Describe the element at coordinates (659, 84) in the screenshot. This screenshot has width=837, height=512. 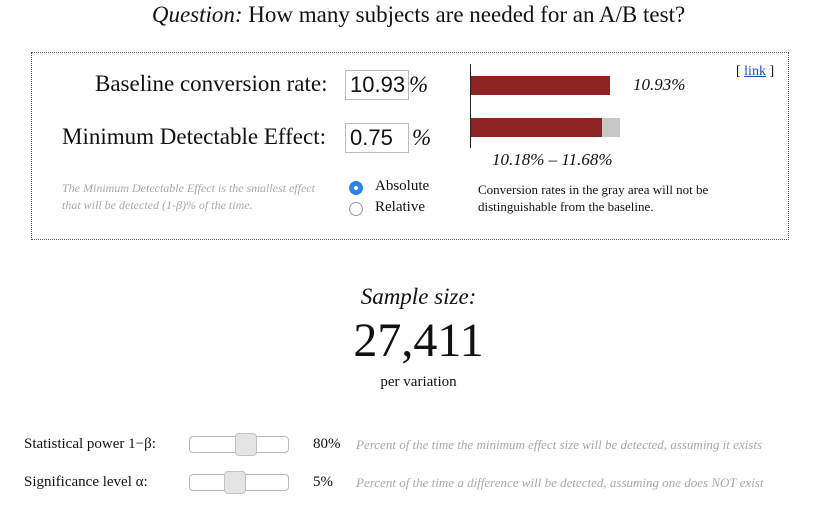
I see `baseline-value-label: 10.93%` at that location.